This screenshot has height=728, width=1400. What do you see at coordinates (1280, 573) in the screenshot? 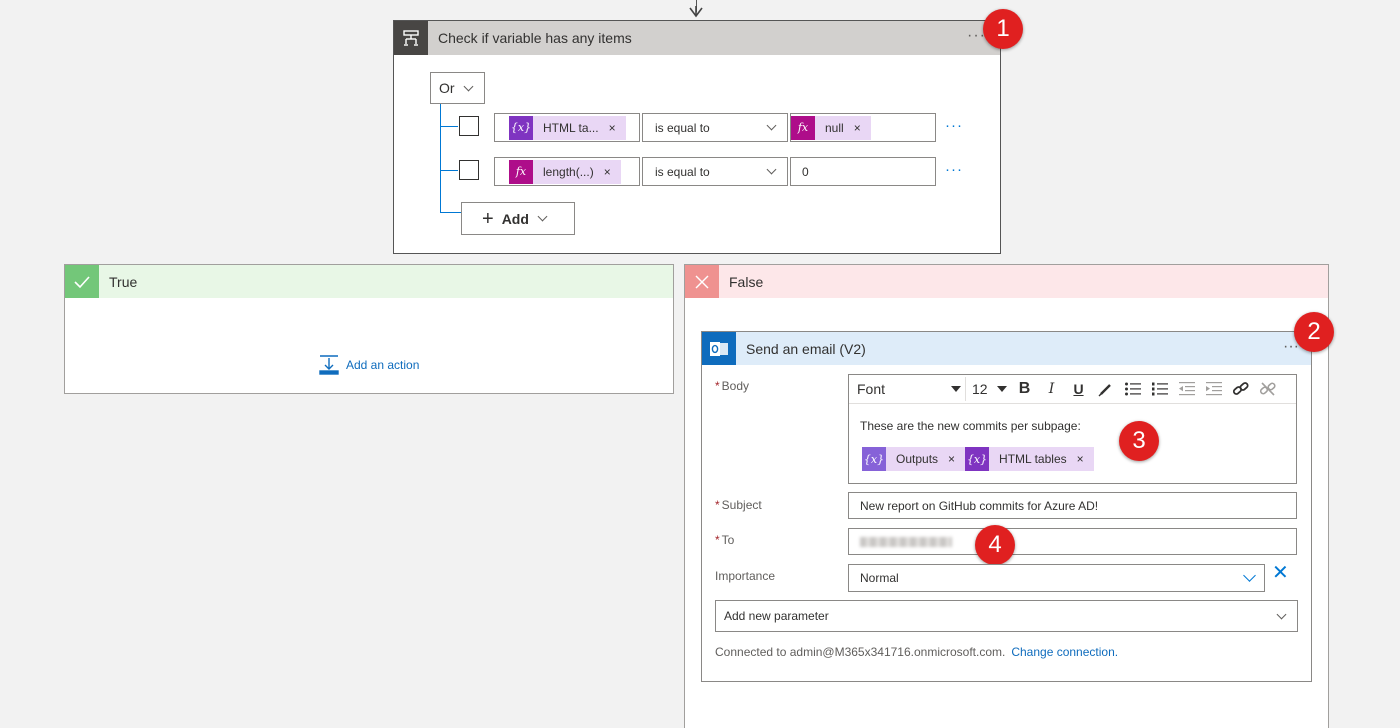
I see `clear-importance-icon: ✕` at bounding box center [1280, 573].